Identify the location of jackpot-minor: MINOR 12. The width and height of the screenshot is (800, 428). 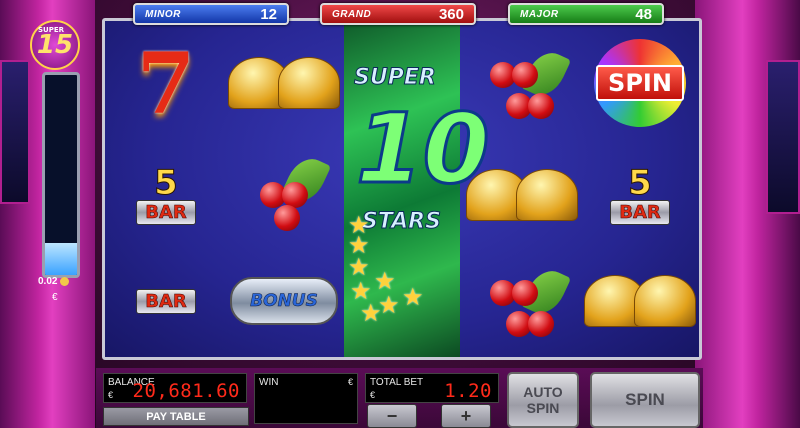
(211, 14).